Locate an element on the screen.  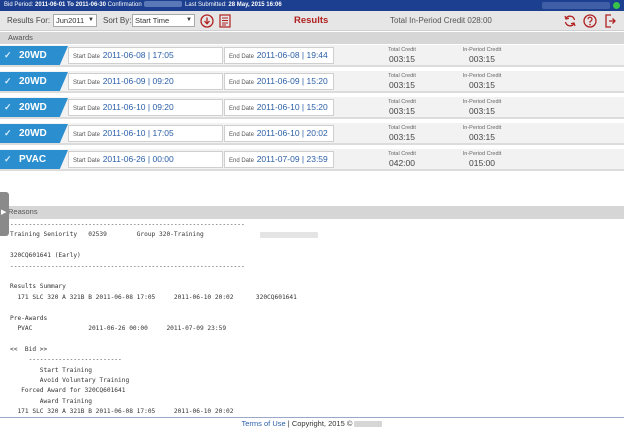
company-redacted is located at coordinates (368, 424).